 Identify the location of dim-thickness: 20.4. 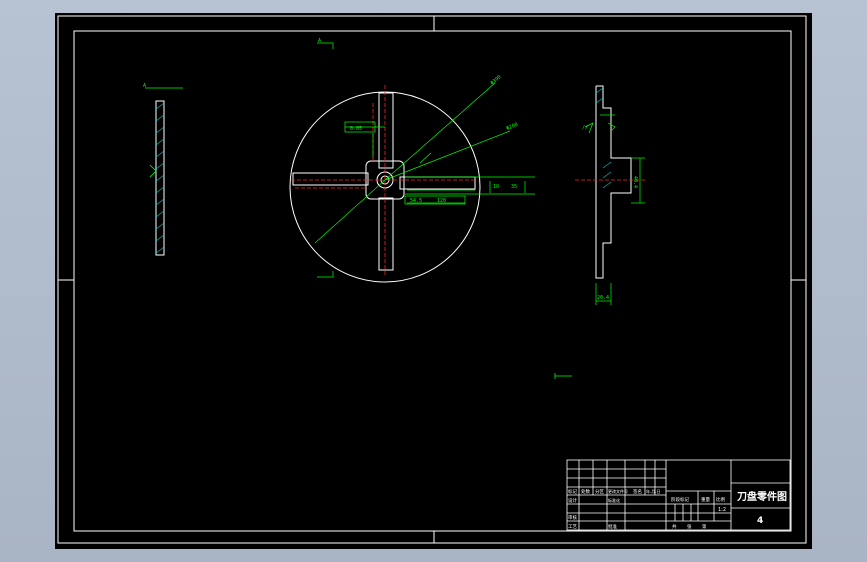
(603, 298).